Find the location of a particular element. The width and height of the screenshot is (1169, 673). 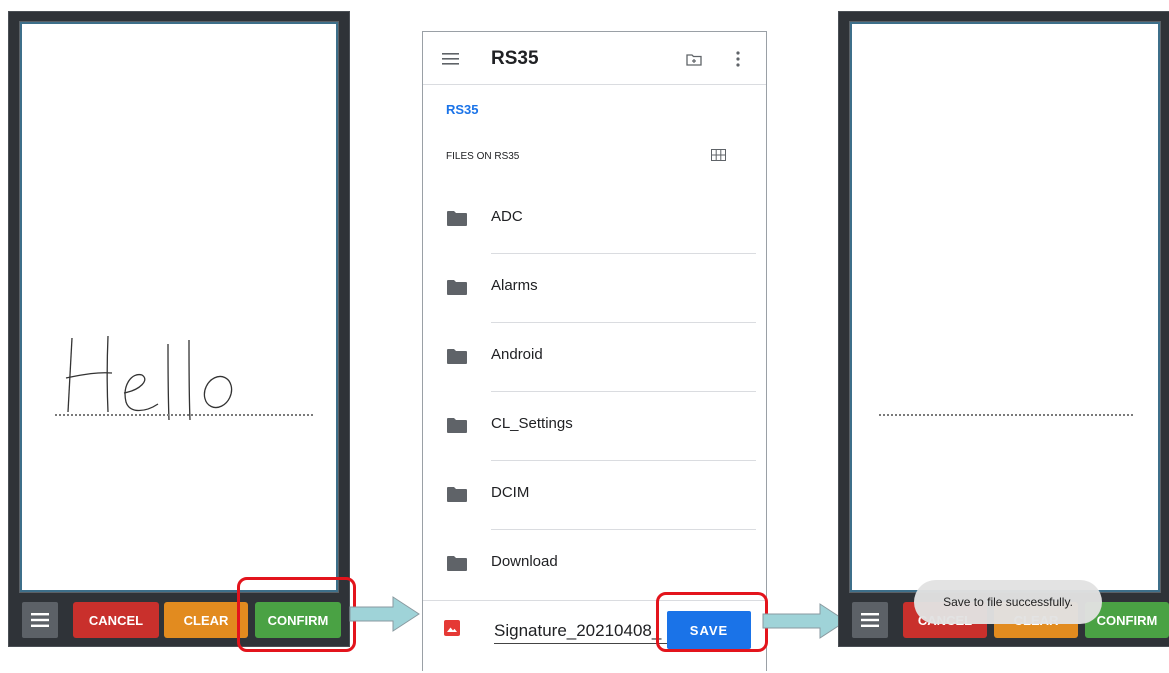

grid-view-icon is located at coordinates (718, 155).